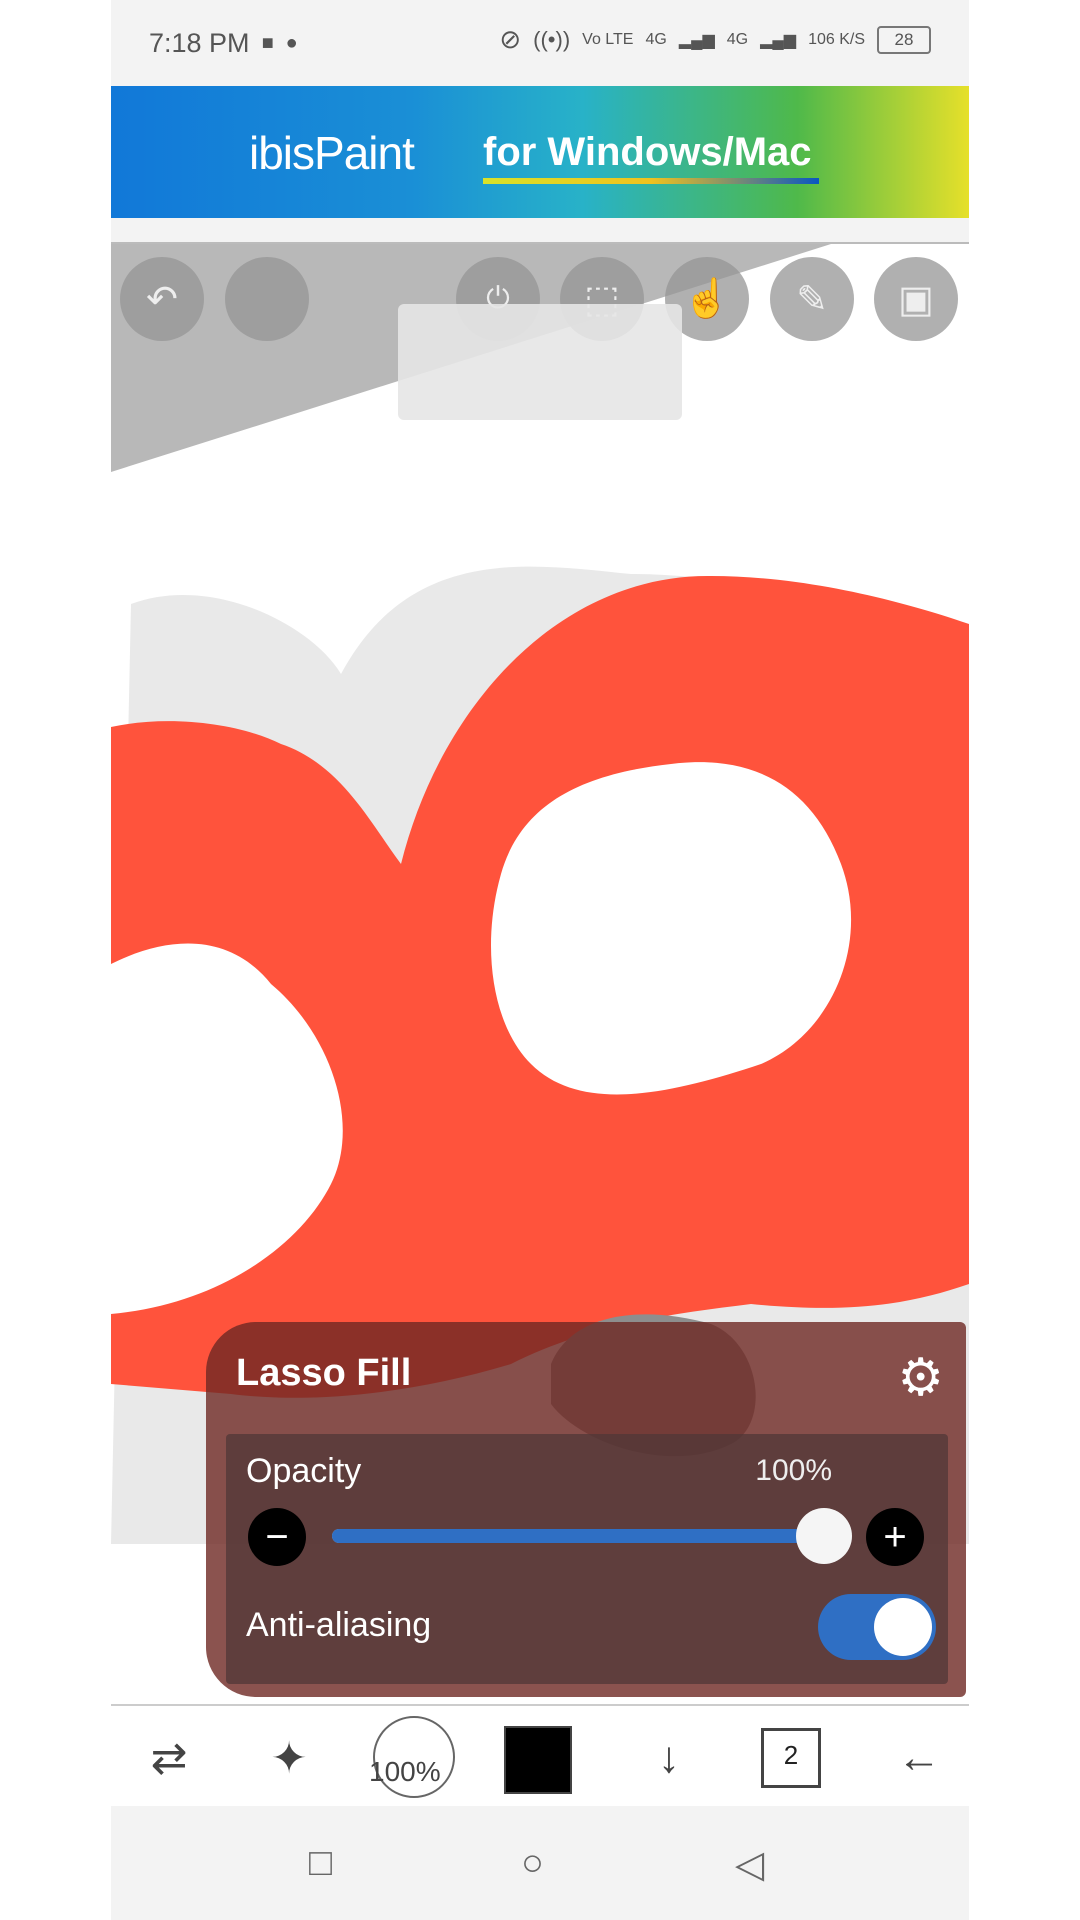 This screenshot has height=1920, width=1080. What do you see at coordinates (608, 39) in the screenshot?
I see `volte-label: Vo LTE` at bounding box center [608, 39].